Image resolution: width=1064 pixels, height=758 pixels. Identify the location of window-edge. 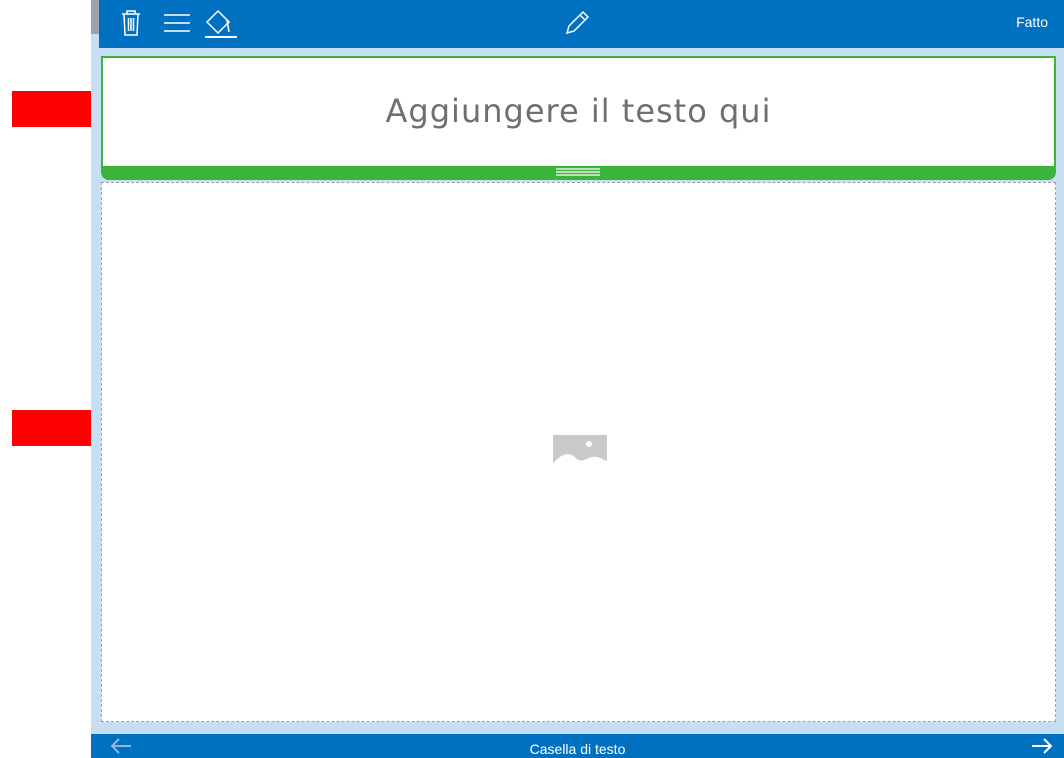
(95, 17).